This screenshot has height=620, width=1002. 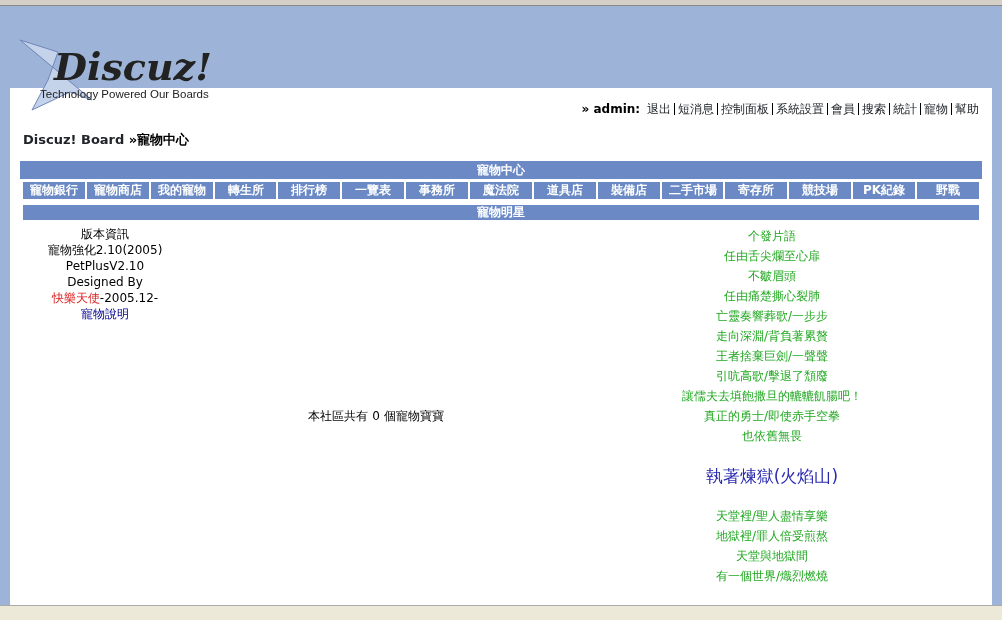 What do you see at coordinates (501, 212) in the screenshot?
I see `section-header: 寵物明星` at bounding box center [501, 212].